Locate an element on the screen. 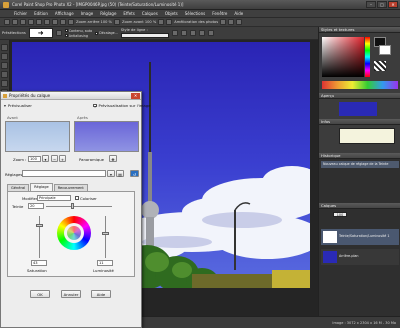  hue-strip is located at coordinates (367, 57).